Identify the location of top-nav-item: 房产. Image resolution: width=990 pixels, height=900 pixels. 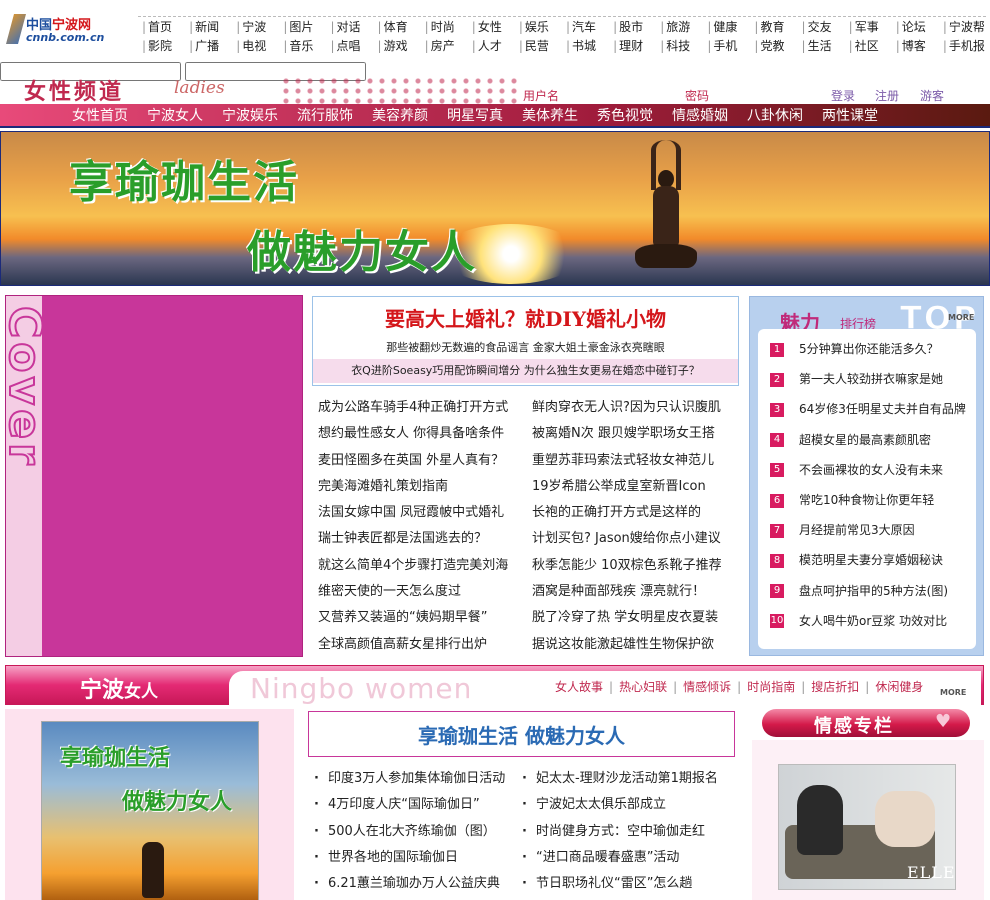
(444, 45).